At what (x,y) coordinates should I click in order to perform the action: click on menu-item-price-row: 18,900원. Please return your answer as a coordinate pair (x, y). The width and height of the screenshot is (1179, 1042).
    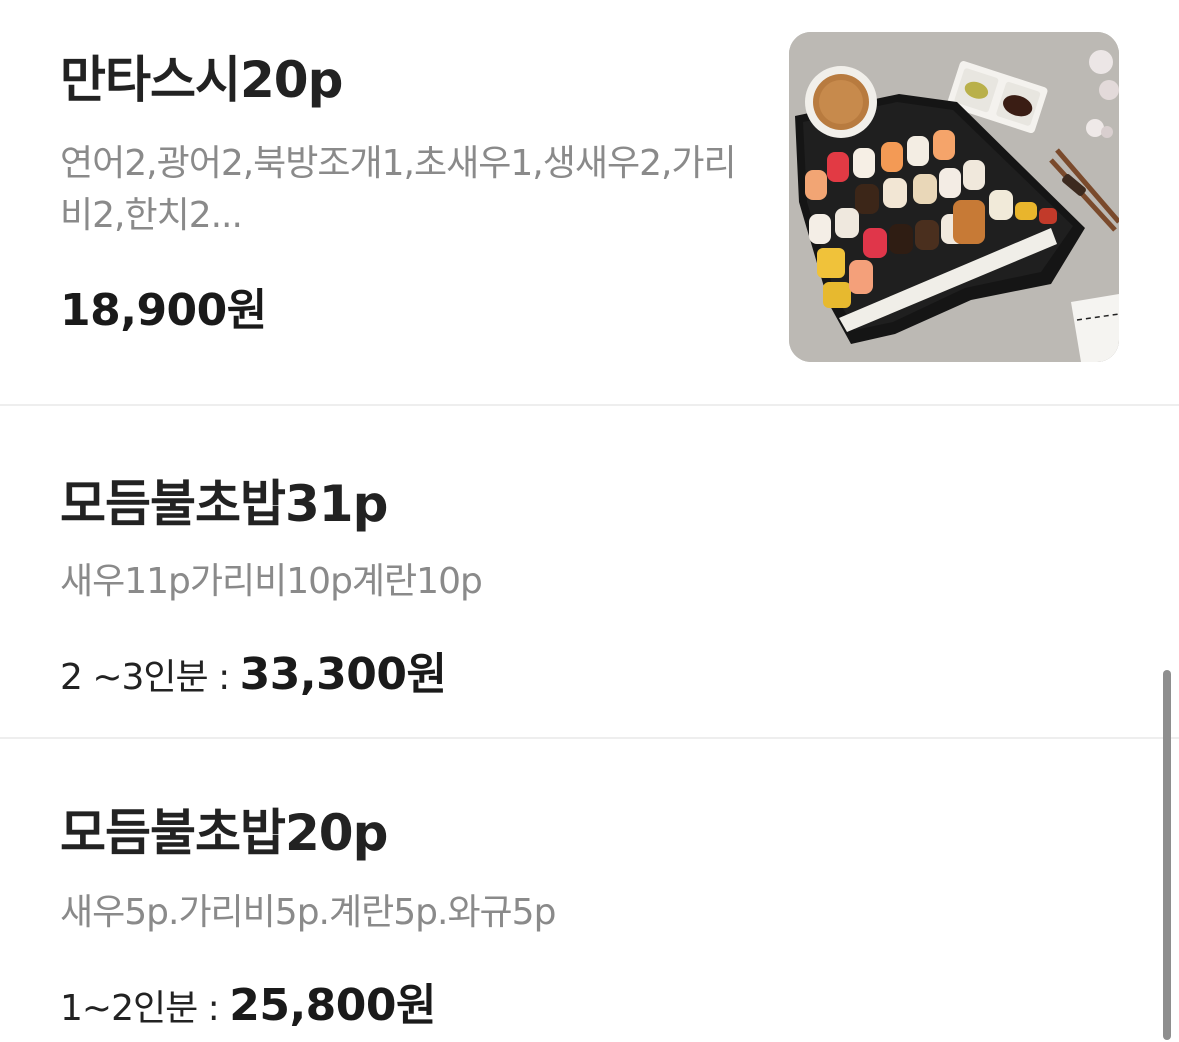
    Looking at the image, I should click on (163, 306).